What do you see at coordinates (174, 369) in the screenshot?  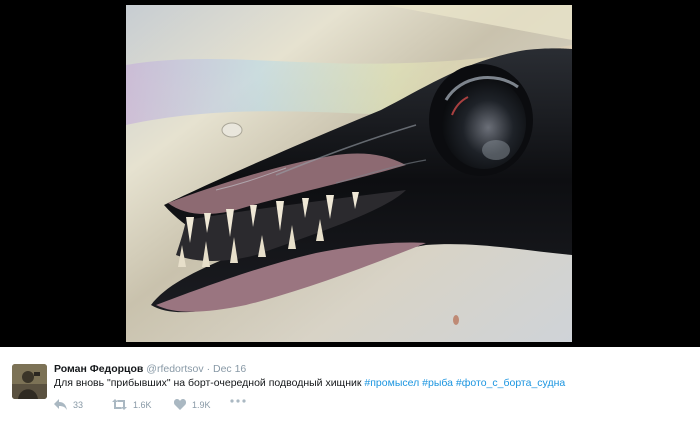 I see `author-handle: @rfedortsov` at bounding box center [174, 369].